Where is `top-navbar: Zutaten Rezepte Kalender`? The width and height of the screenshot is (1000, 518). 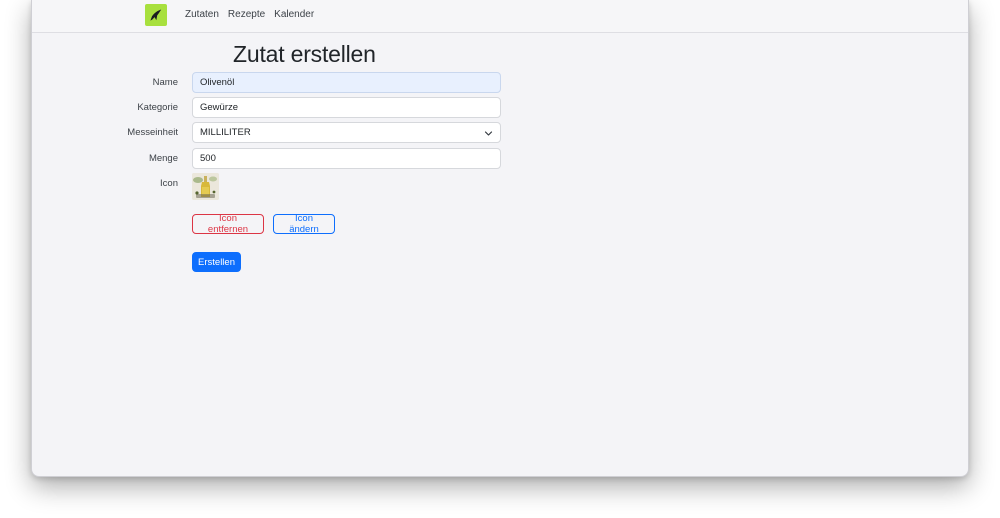
top-navbar: Zutaten Rezepte Kalender is located at coordinates (500, 16).